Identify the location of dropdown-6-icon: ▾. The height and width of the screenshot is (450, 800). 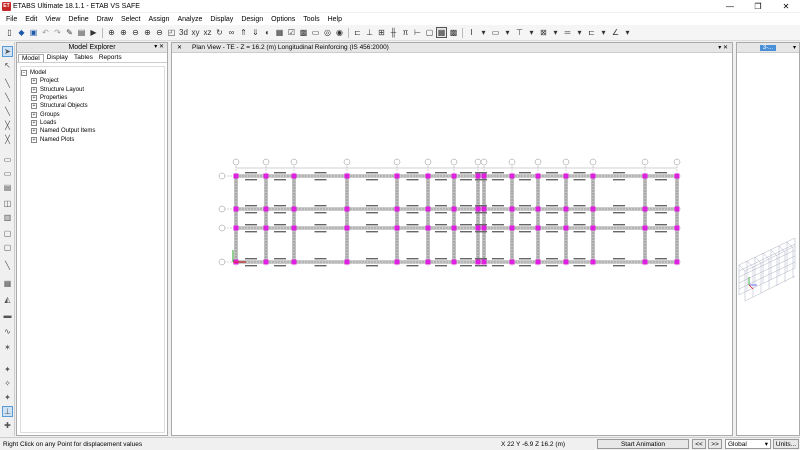
(627, 32).